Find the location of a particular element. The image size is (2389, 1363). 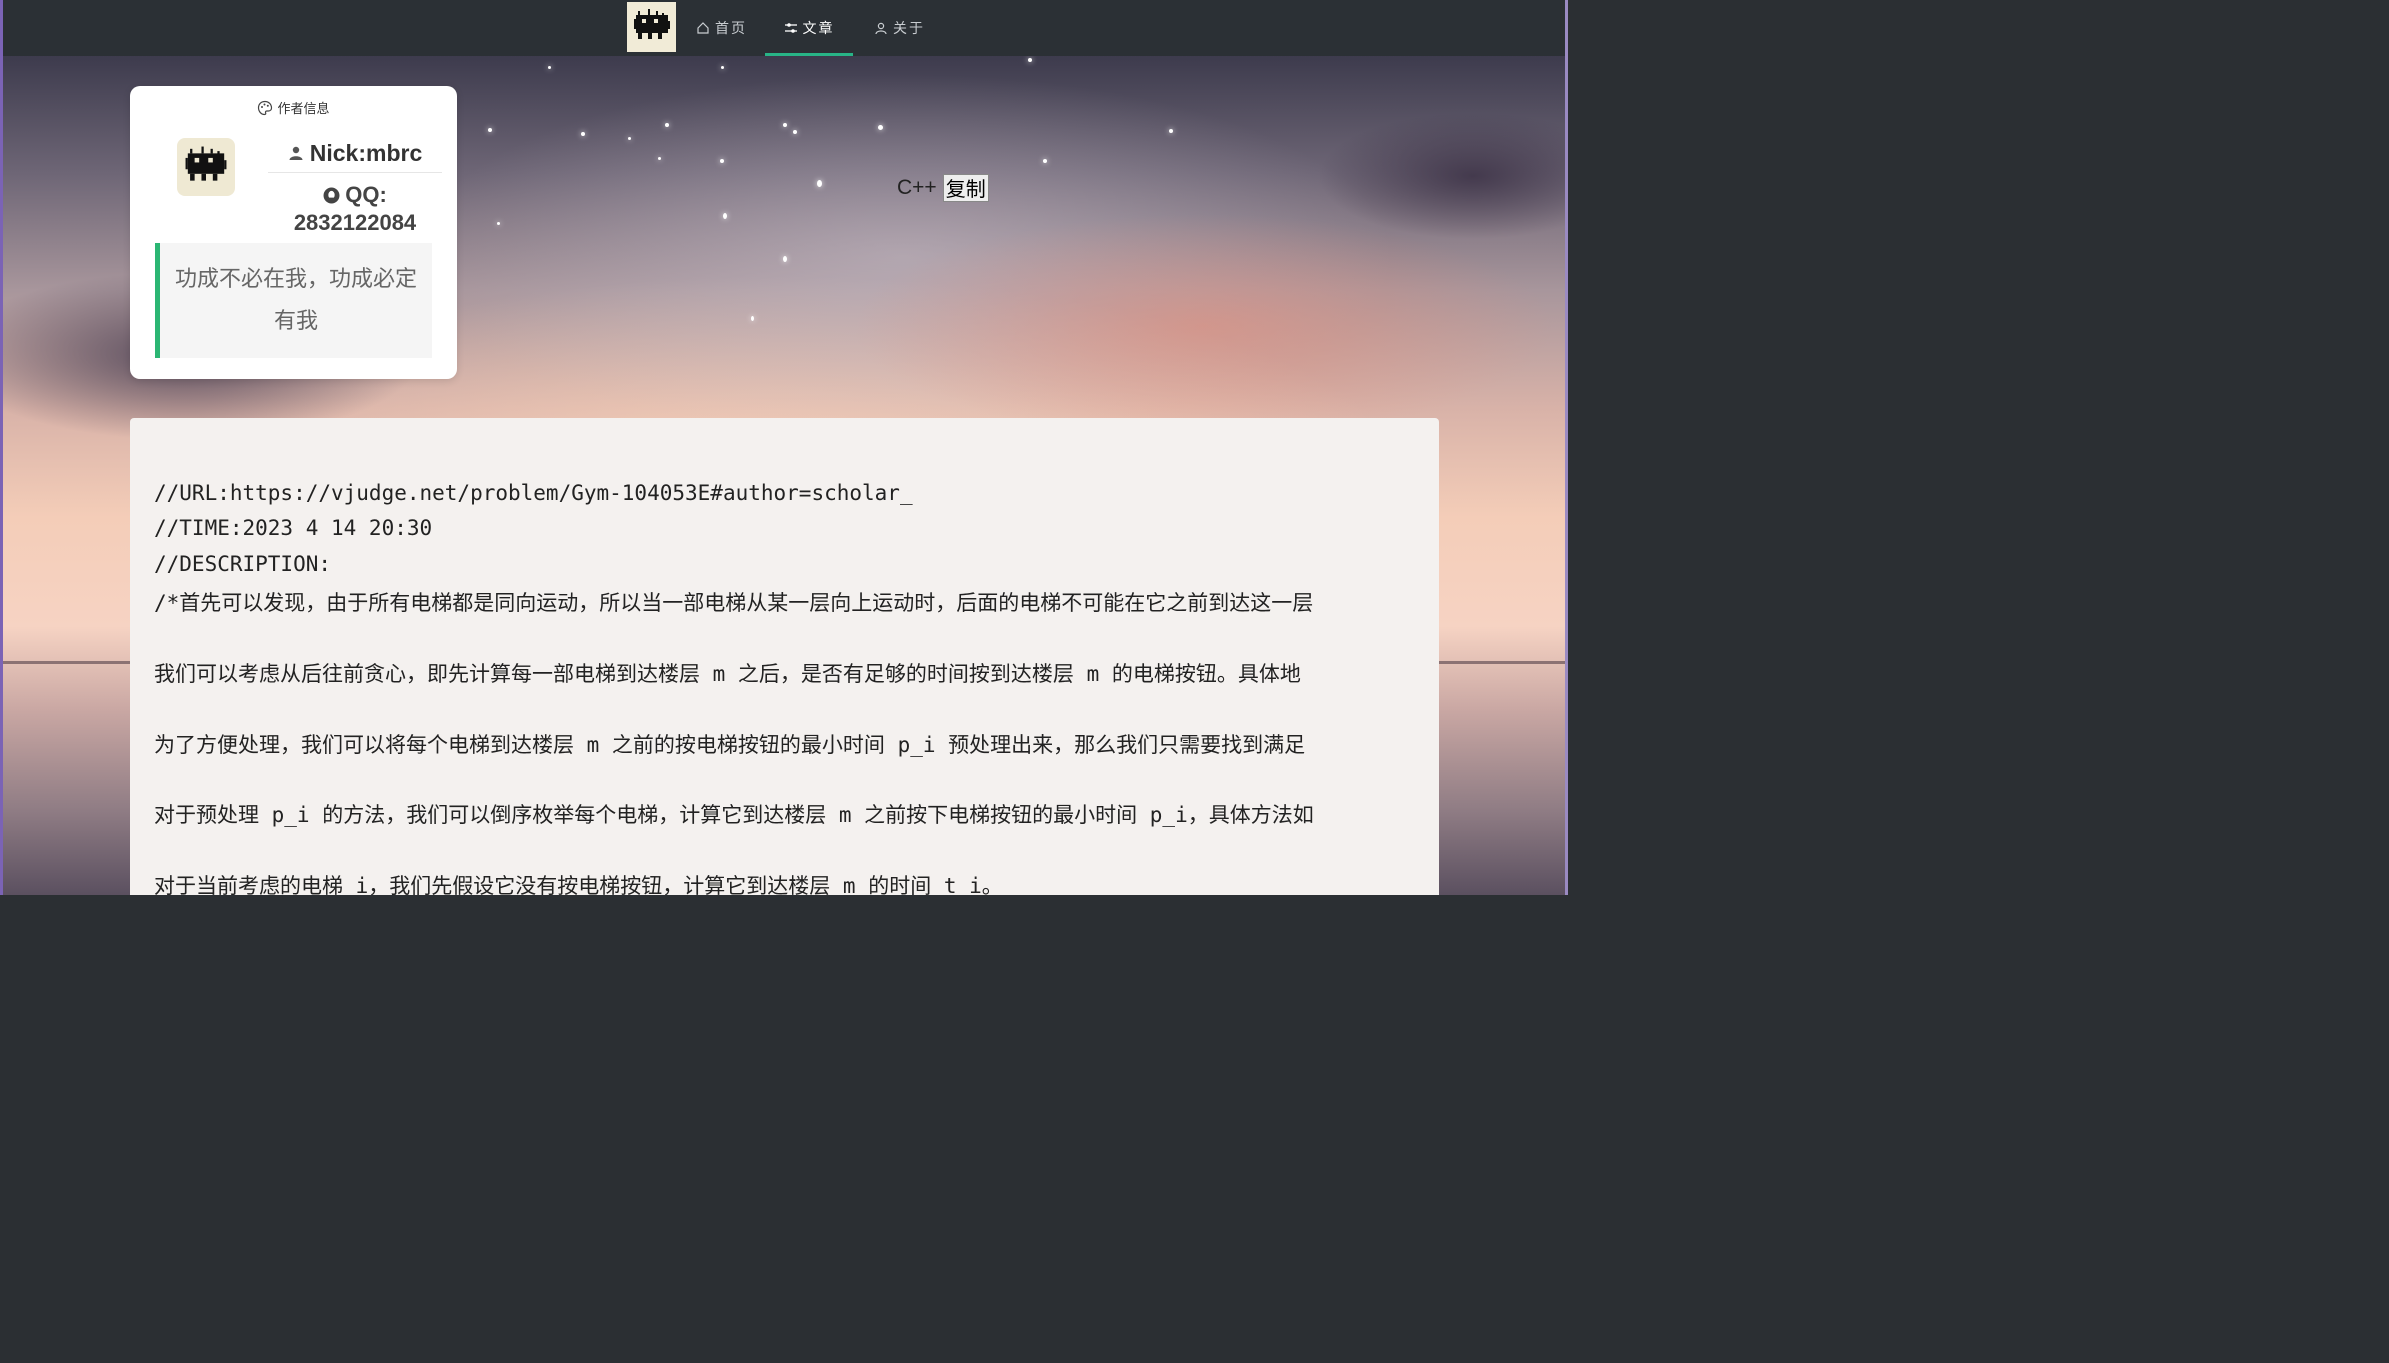

nav-item-label: 首页 is located at coordinates (731, 29).